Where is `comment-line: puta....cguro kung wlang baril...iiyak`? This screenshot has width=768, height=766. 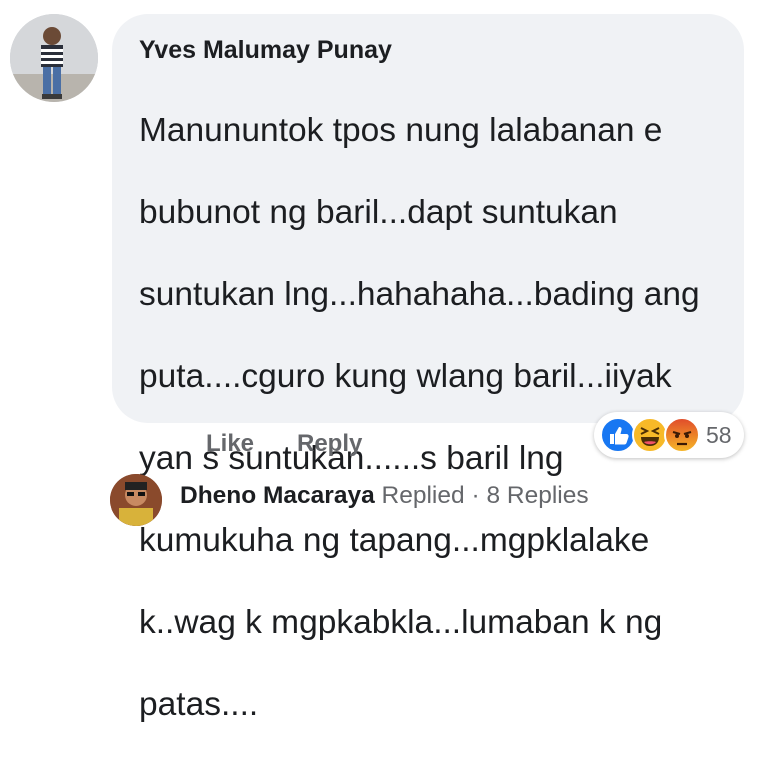 comment-line: puta....cguro kung wlang baril...iiyak is located at coordinates (405, 376).